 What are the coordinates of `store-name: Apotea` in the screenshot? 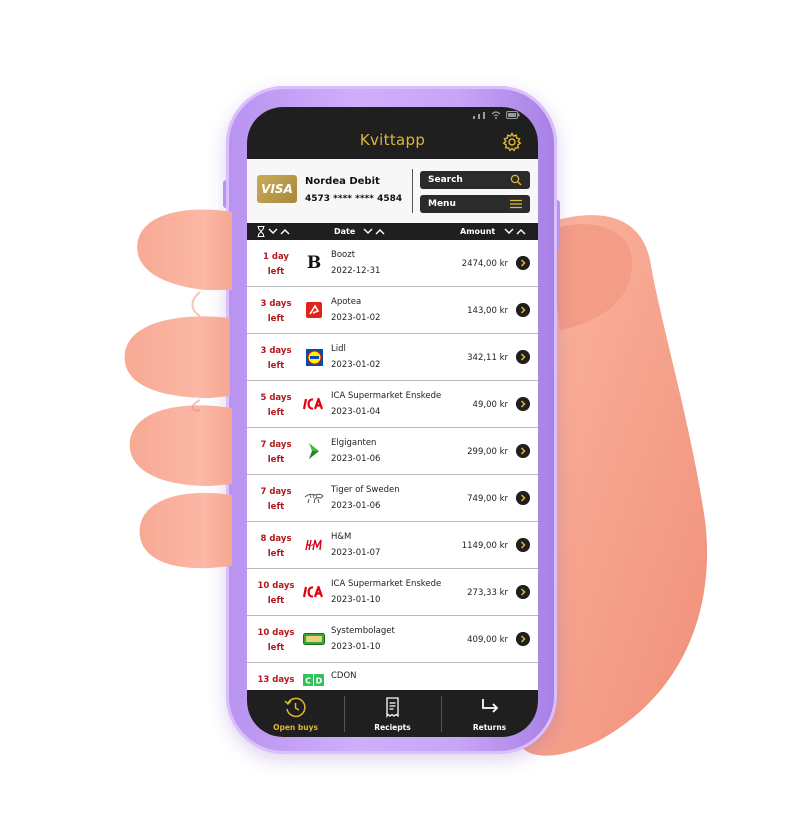 It's located at (346, 302).